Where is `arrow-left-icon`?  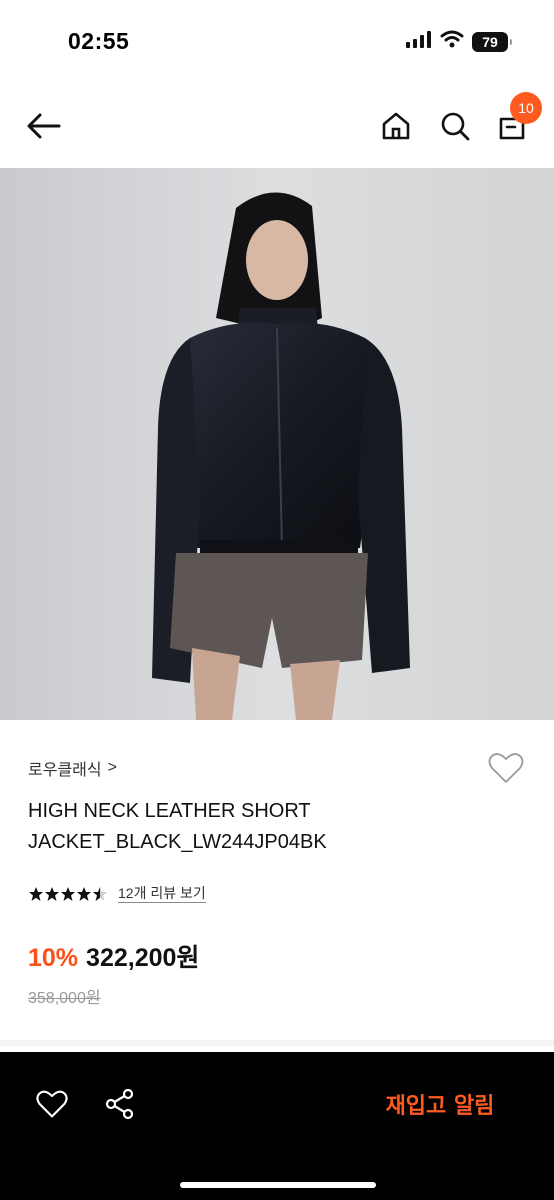 arrow-left-icon is located at coordinates (44, 126).